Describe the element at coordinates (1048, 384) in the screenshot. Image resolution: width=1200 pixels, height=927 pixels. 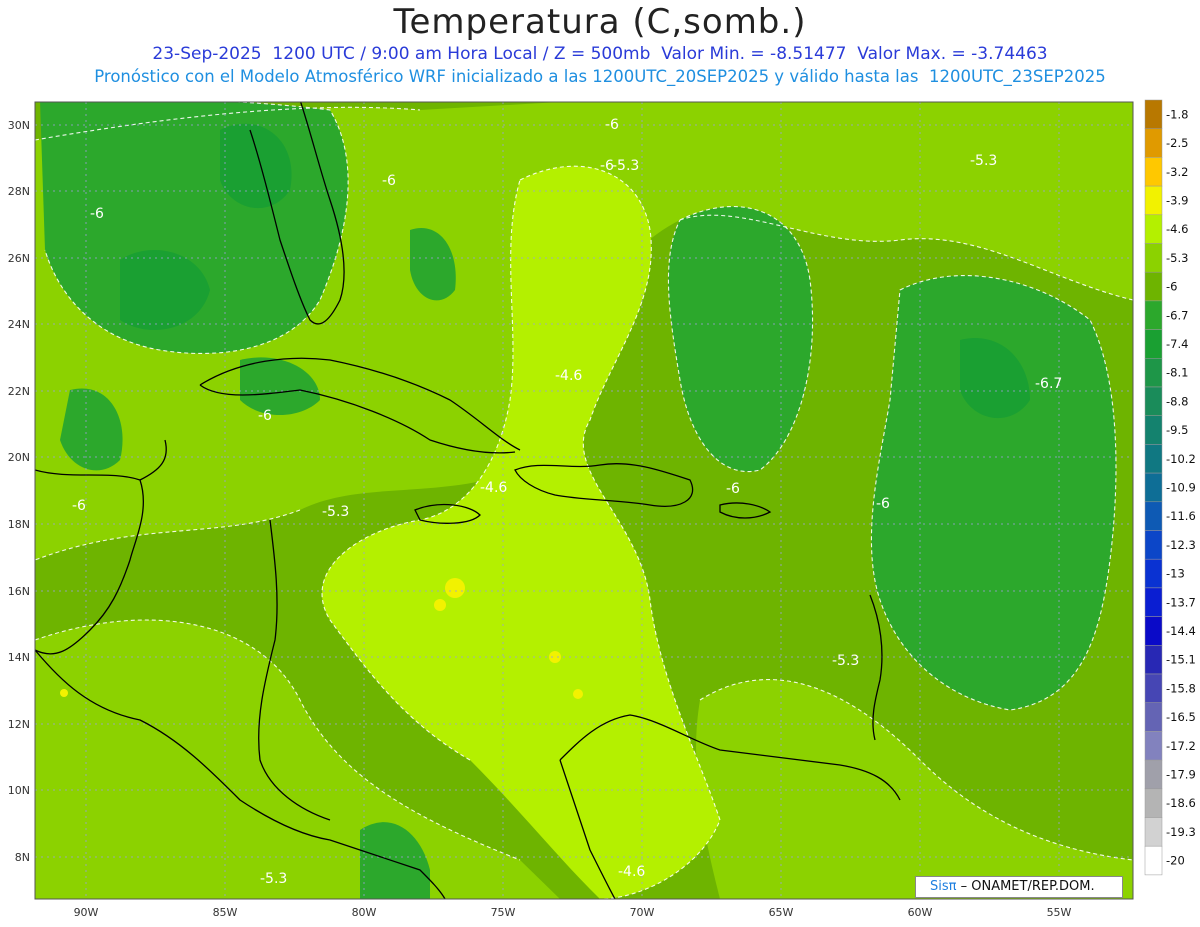
I see `contour-label: -6.7` at that location.